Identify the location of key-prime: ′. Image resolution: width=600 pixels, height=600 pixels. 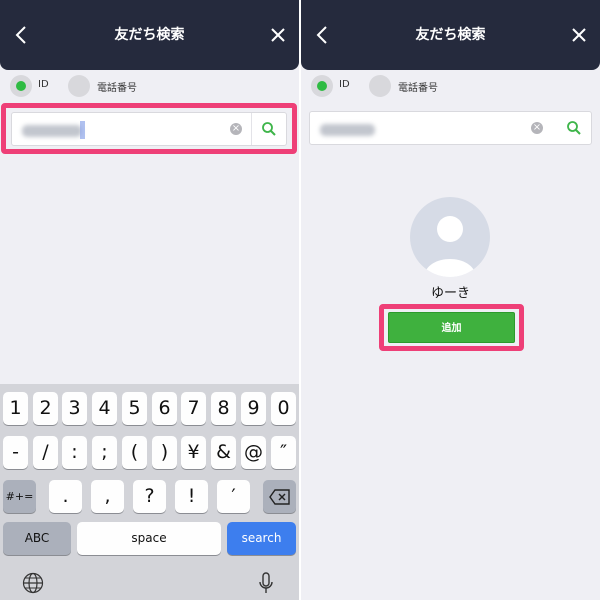
(233, 496).